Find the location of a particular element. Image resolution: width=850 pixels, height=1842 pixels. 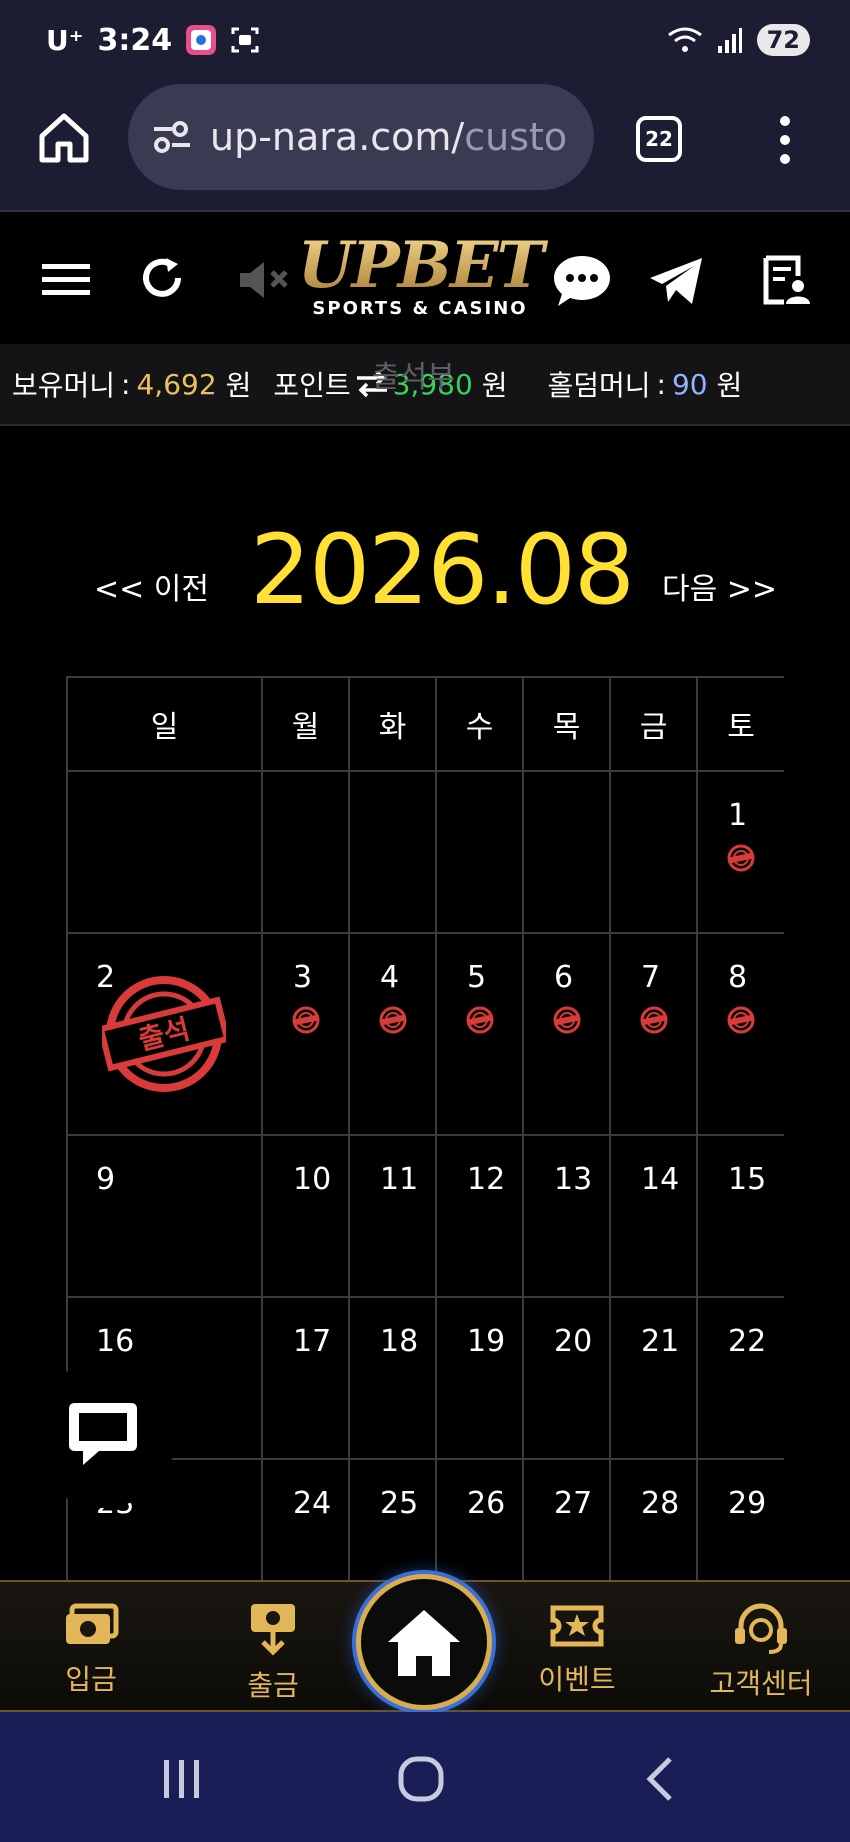

day-number: 15 is located at coordinates (747, 1179).